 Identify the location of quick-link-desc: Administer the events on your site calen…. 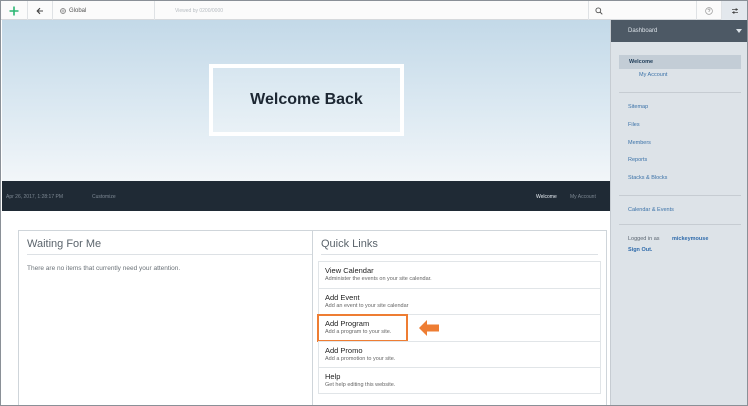
(378, 279).